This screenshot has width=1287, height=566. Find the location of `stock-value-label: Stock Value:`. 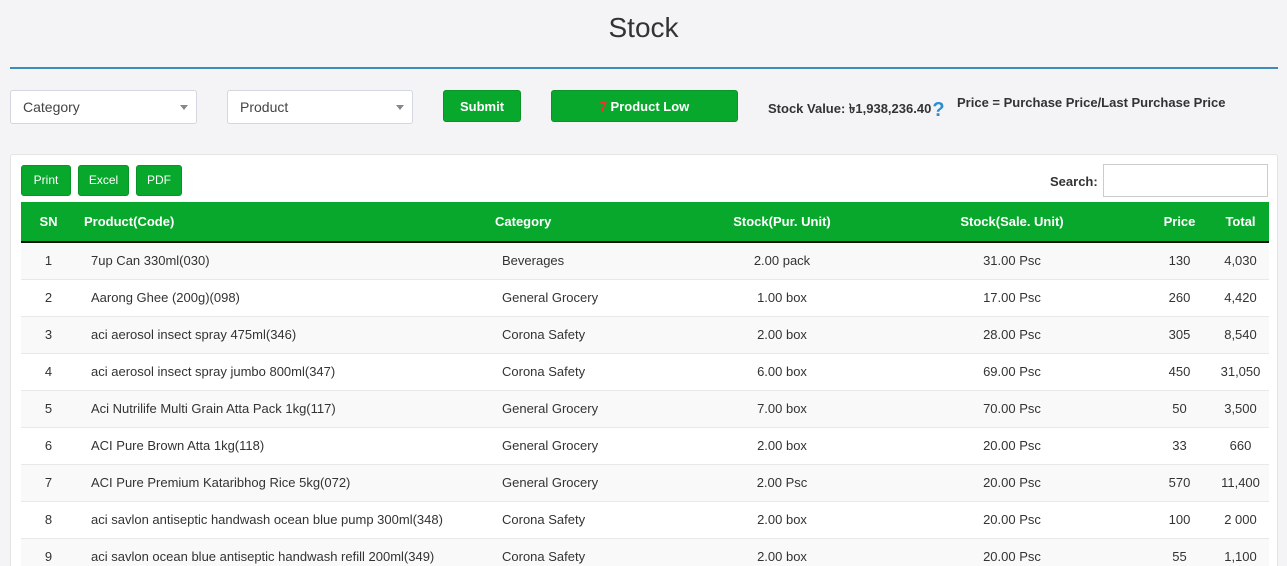

stock-value-label: Stock Value: is located at coordinates (808, 108).